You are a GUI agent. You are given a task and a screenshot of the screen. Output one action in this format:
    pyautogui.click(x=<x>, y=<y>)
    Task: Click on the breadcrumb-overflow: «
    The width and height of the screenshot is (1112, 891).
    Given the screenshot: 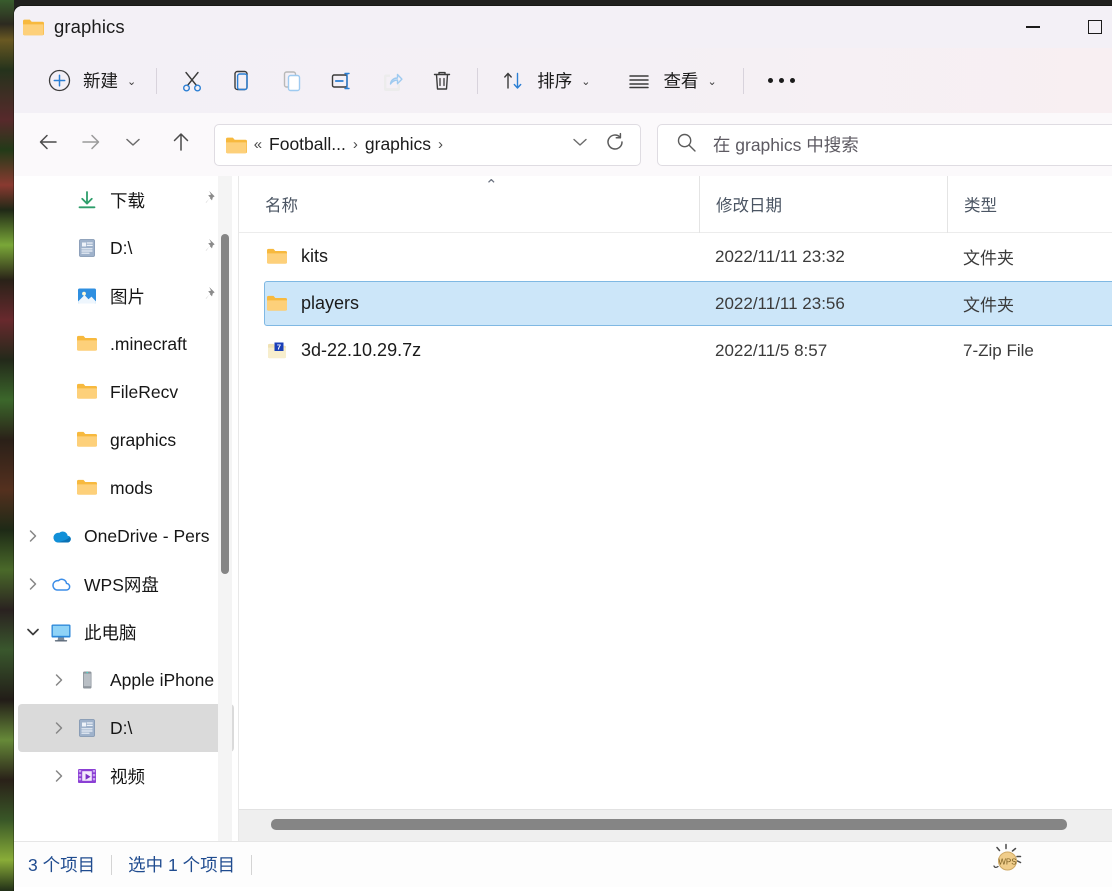 What is the action you would take?
    pyautogui.click(x=258, y=144)
    